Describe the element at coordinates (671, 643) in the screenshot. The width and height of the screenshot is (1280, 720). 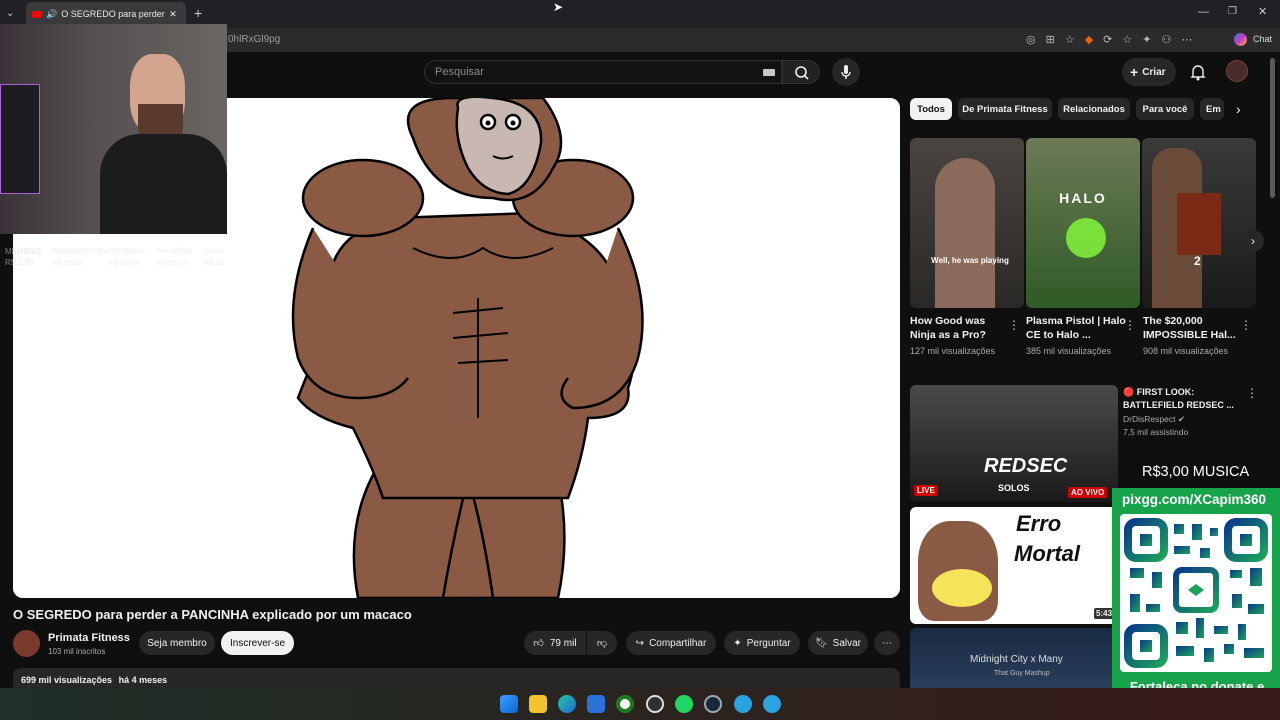
I see `share-button: ↪ Compartilhar` at that location.